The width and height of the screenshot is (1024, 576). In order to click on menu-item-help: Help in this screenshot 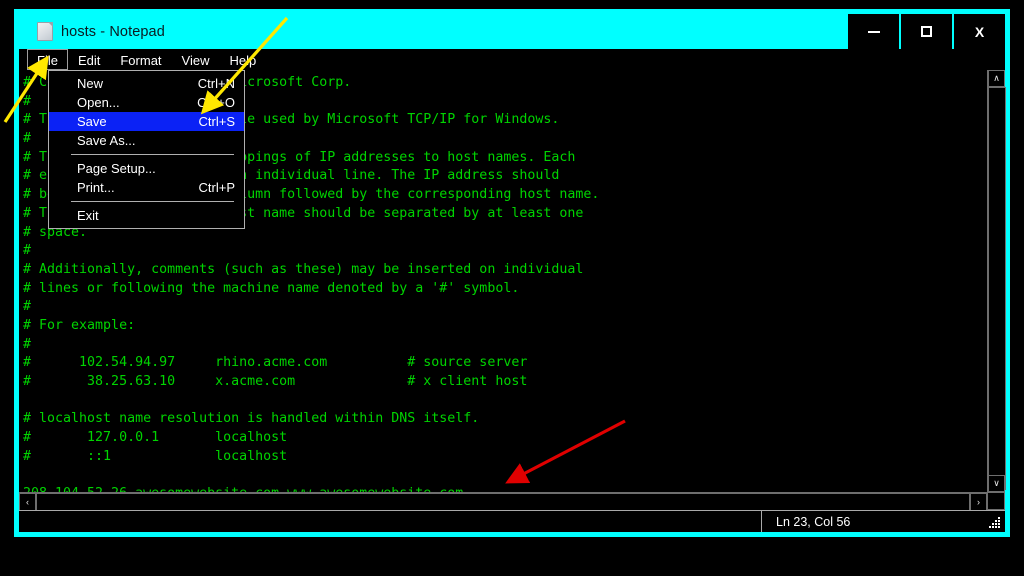, I will do `click(242, 59)`.